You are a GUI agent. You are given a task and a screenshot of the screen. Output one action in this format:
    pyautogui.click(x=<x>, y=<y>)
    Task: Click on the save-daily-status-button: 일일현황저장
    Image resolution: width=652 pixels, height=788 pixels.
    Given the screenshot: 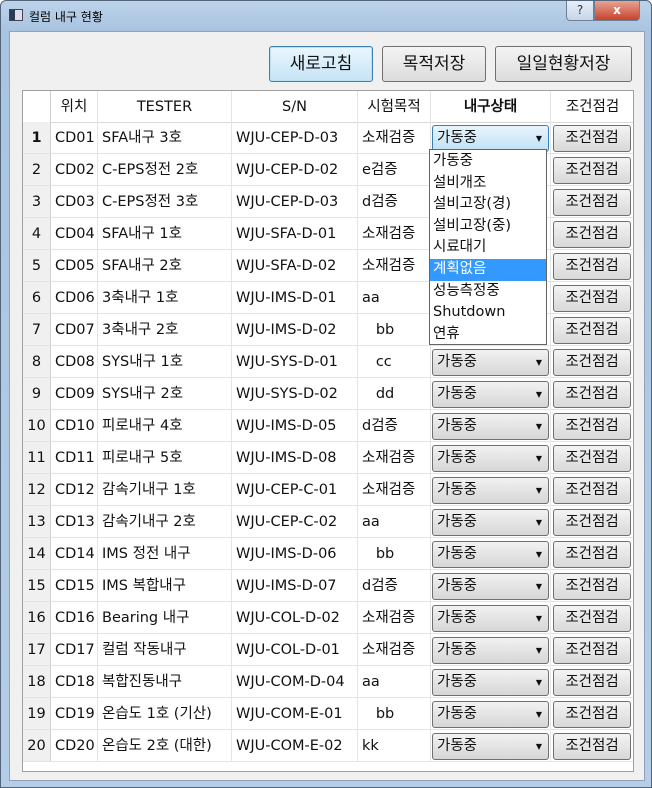 What is the action you would take?
    pyautogui.click(x=563, y=64)
    